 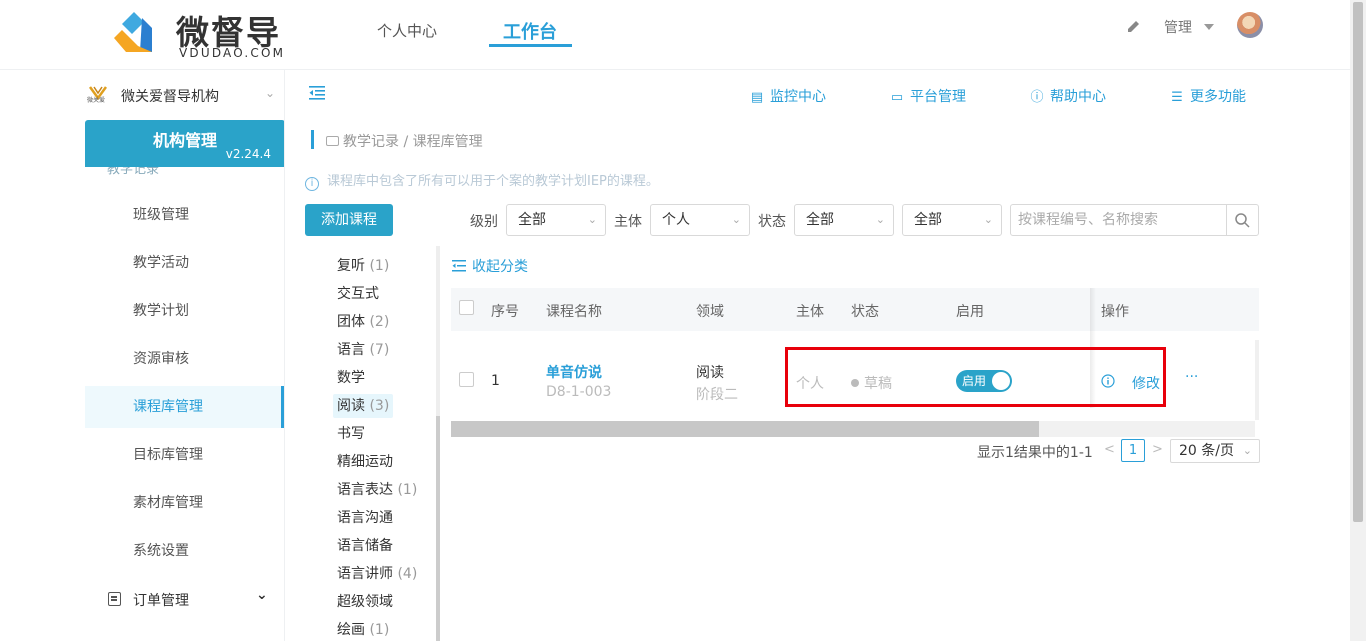 What do you see at coordinates (579, 392) in the screenshot?
I see `course-code: D8-1-003` at bounding box center [579, 392].